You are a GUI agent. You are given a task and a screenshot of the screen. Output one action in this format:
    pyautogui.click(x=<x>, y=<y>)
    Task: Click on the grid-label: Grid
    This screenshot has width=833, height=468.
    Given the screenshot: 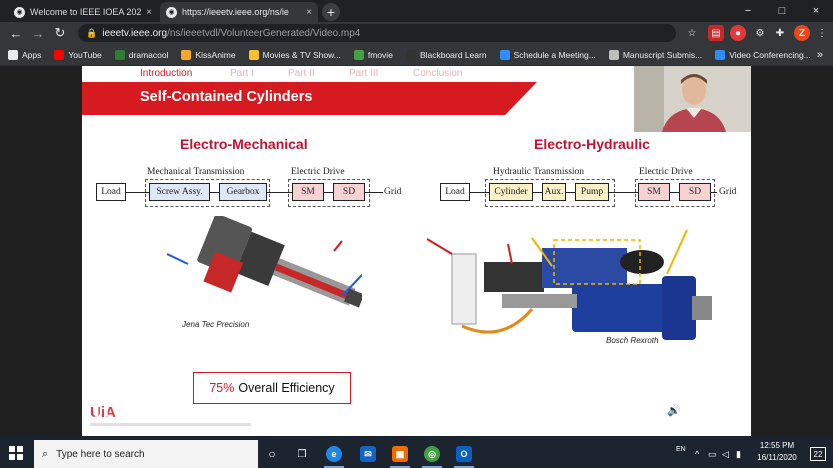 What is the action you would take?
    pyautogui.click(x=393, y=192)
    